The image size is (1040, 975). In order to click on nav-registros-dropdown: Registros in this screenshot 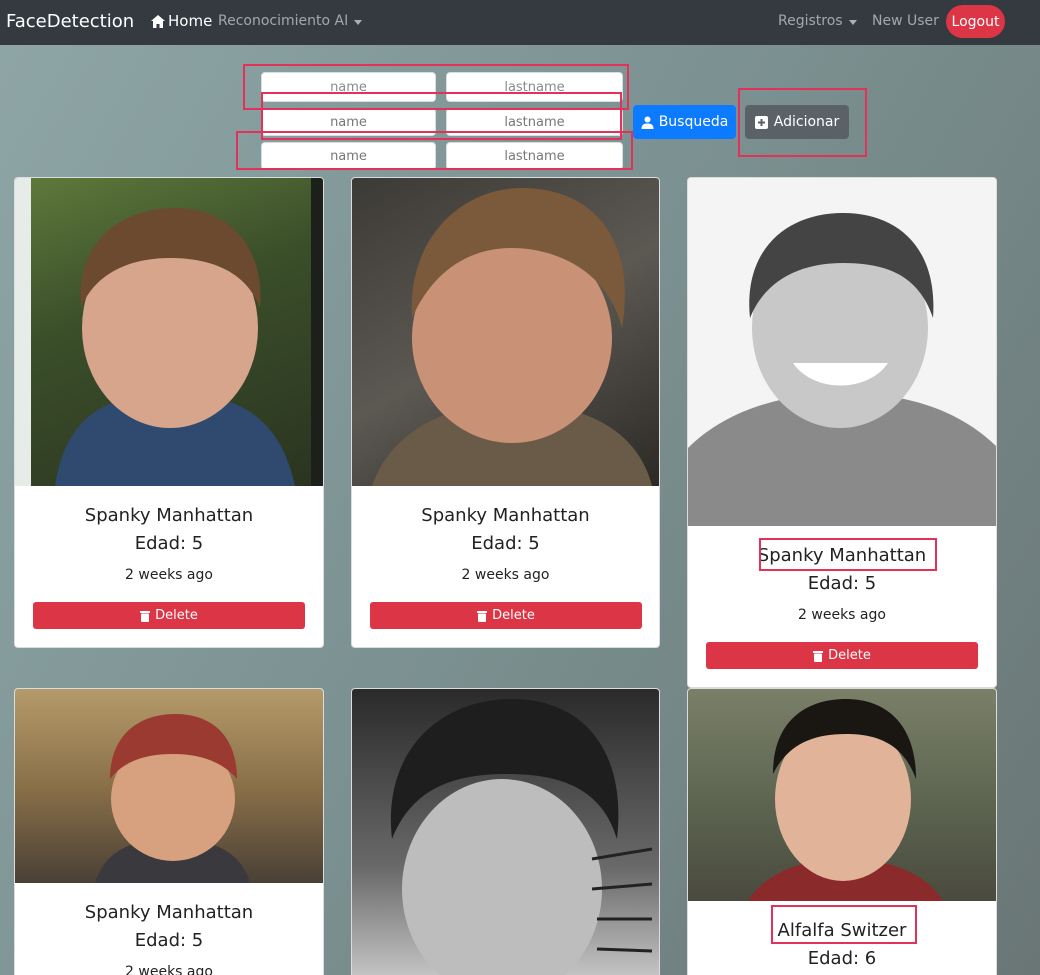, I will do `click(817, 21)`.